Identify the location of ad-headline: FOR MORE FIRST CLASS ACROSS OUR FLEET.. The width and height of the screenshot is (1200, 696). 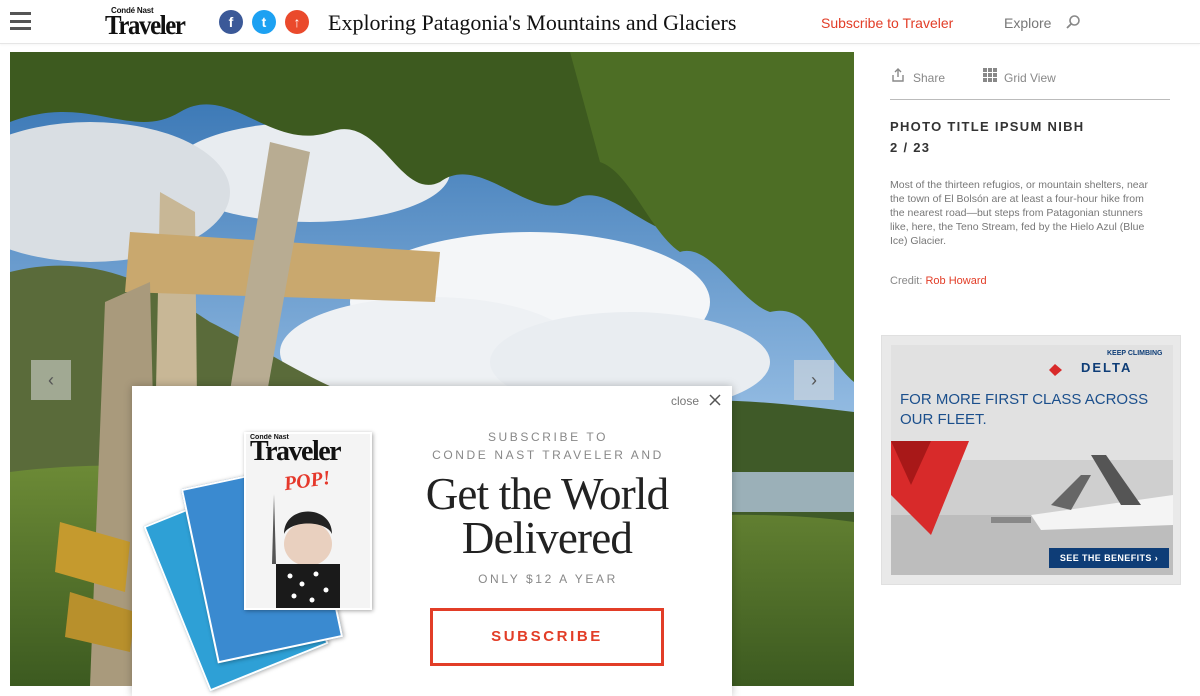
(1024, 409).